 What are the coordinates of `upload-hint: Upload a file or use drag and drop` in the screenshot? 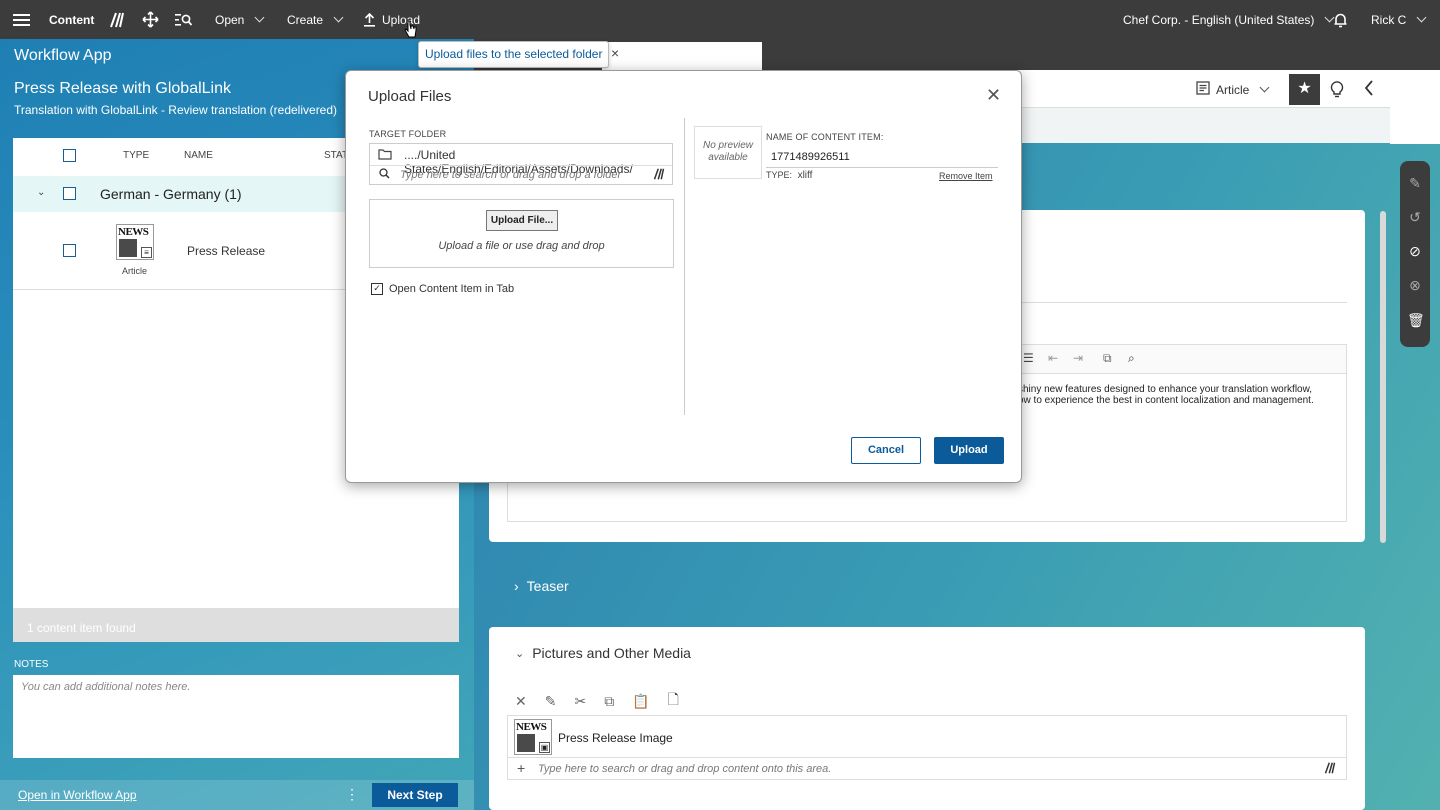 It's located at (521, 246).